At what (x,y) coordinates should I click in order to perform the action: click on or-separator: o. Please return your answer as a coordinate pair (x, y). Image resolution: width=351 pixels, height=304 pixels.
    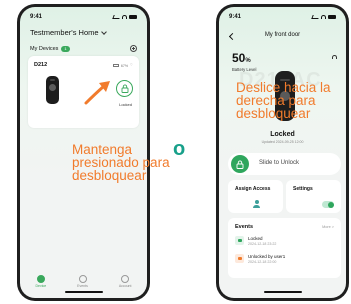
    Looking at the image, I should click on (179, 149).